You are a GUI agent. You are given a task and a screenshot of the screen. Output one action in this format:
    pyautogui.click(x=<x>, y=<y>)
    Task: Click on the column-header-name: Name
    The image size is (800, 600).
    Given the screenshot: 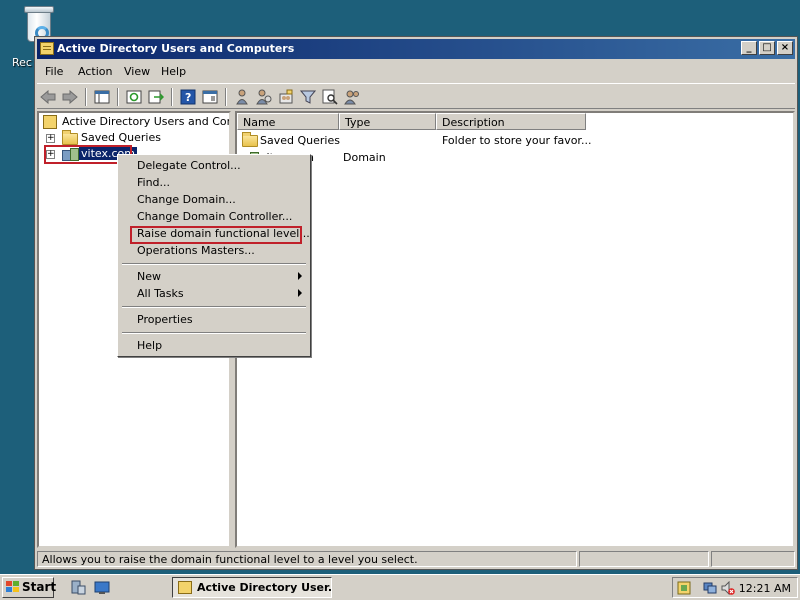 What is the action you would take?
    pyautogui.click(x=288, y=121)
    